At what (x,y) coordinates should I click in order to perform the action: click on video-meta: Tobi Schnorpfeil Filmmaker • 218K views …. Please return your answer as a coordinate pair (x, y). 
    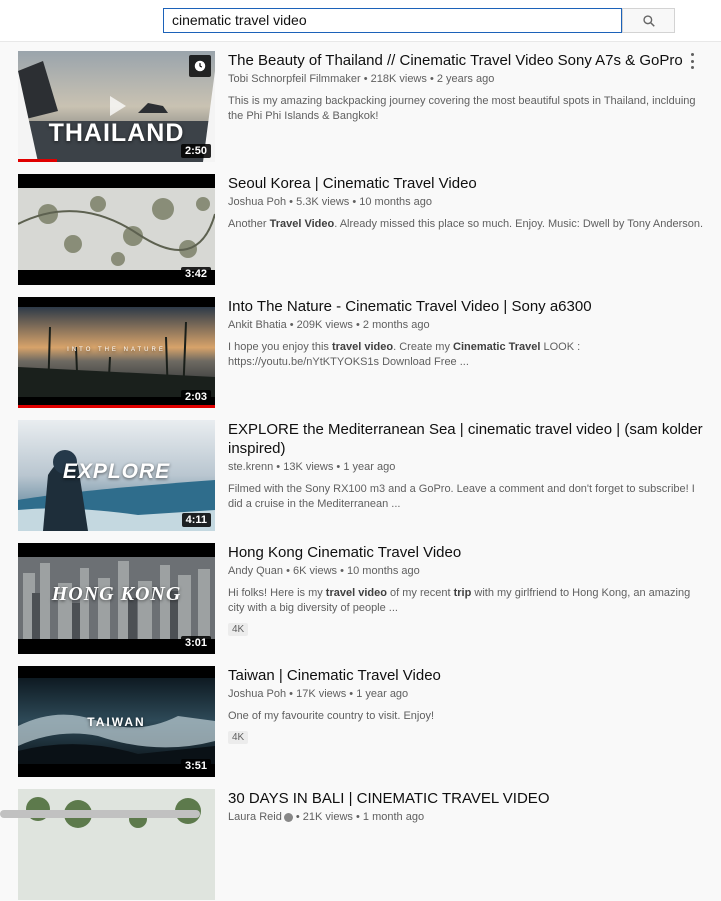
    Looking at the image, I should click on (468, 79).